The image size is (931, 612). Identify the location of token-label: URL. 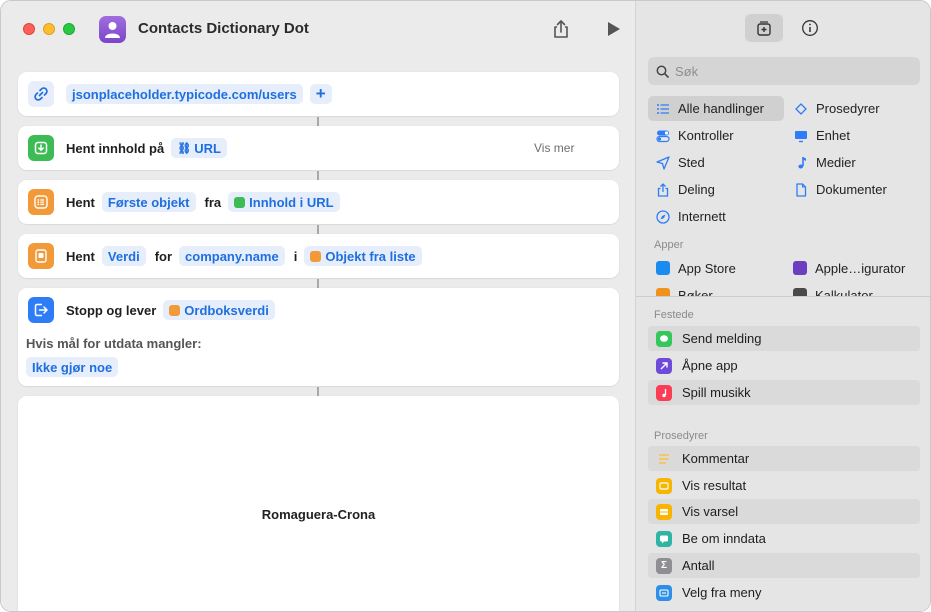
(207, 148).